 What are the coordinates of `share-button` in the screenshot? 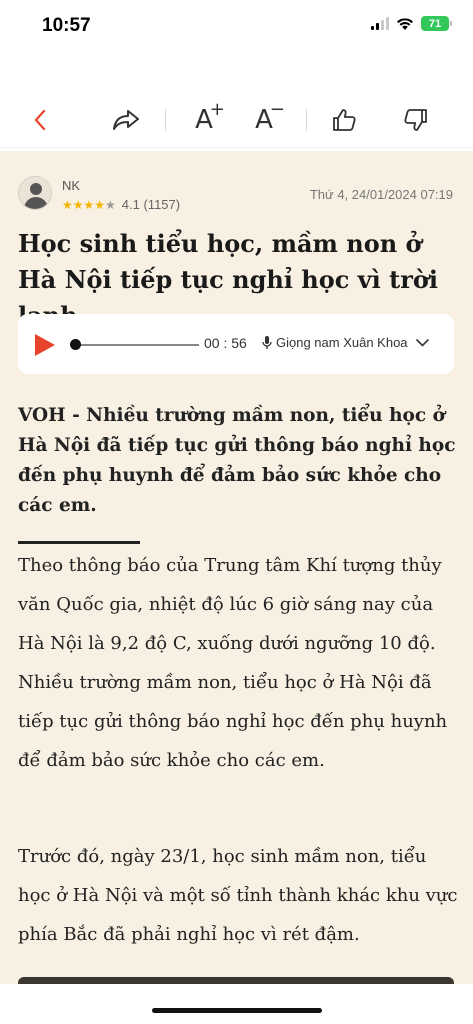 It's located at (126, 120).